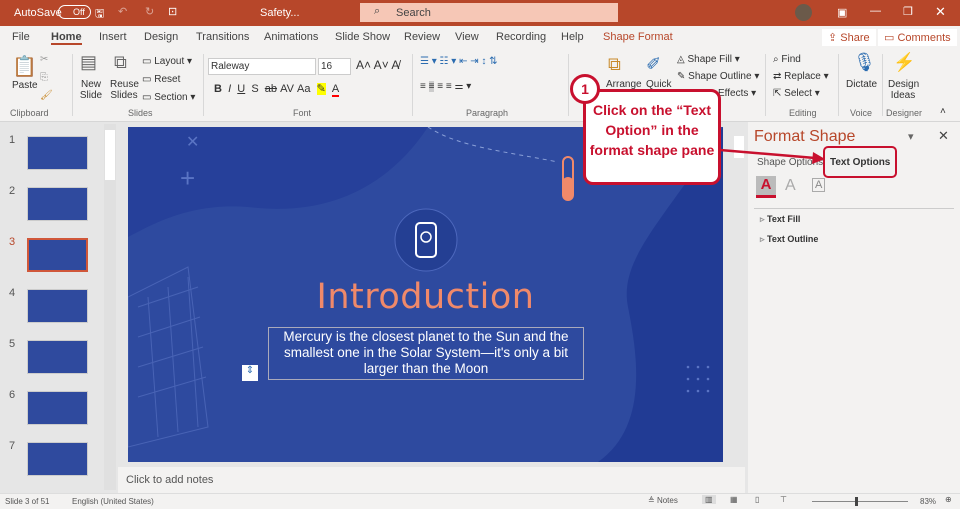 This screenshot has width=960, height=509. What do you see at coordinates (149, 11) in the screenshot?
I see `redo-icon: ↻` at bounding box center [149, 11].